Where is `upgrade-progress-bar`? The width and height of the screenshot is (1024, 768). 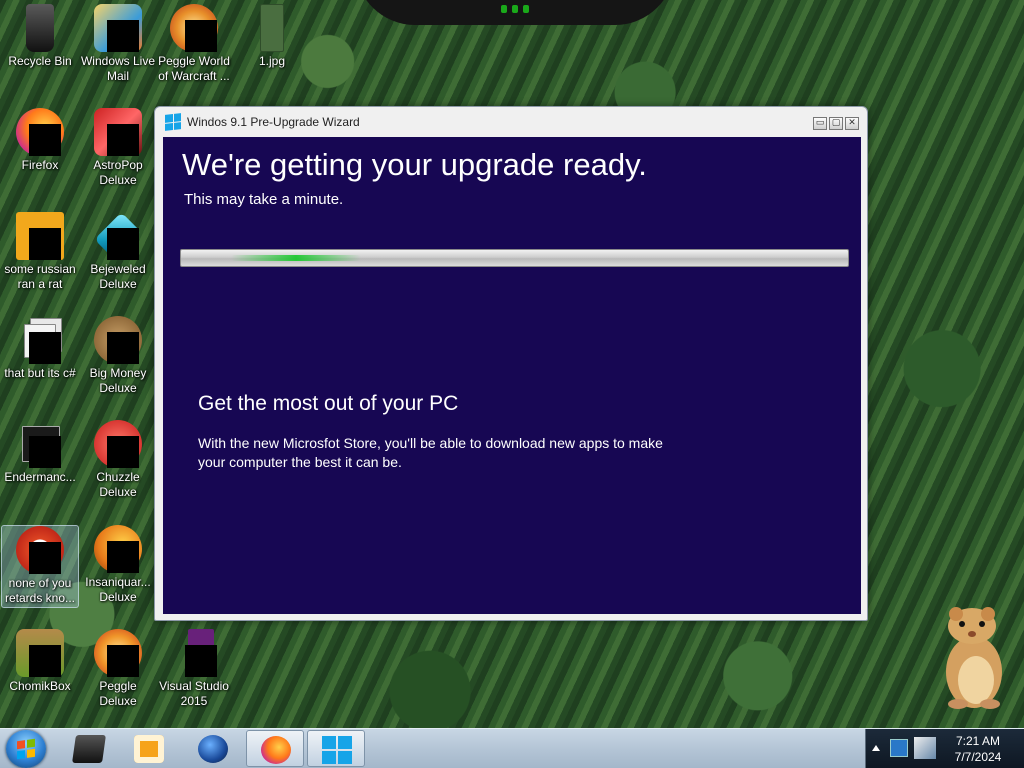 upgrade-progress-bar is located at coordinates (514, 258).